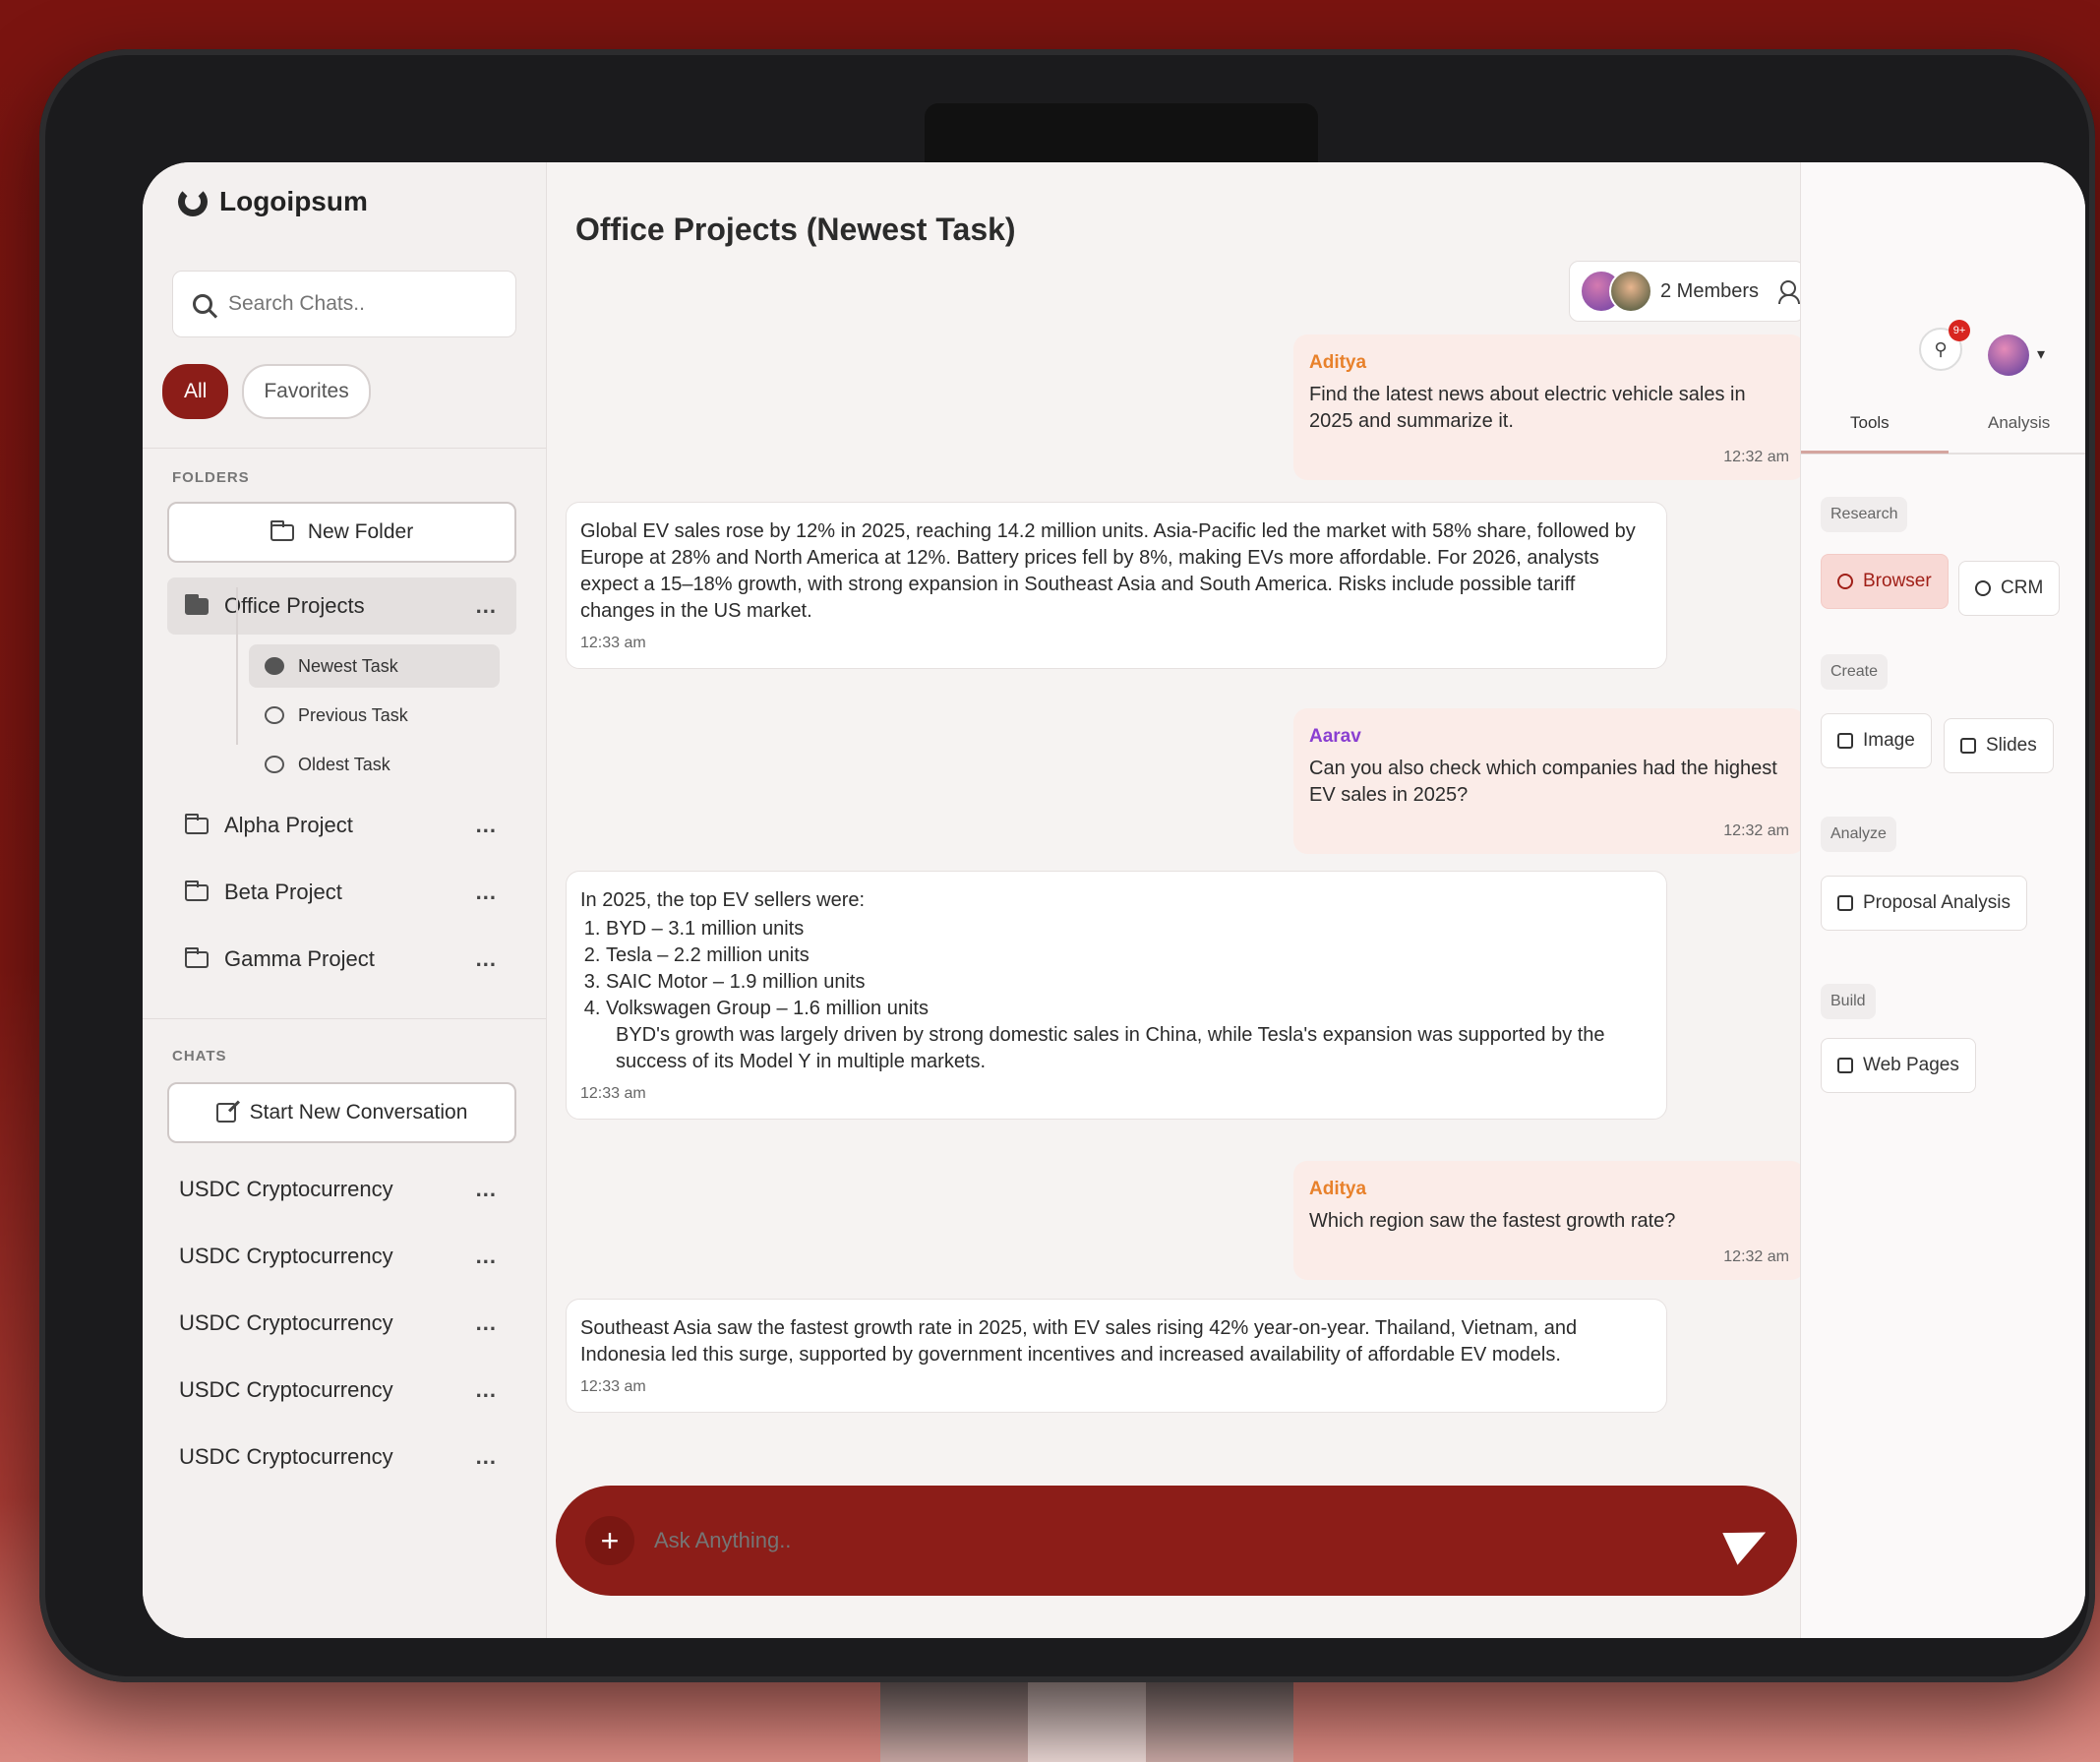 This screenshot has width=2100, height=1762. What do you see at coordinates (344, 1018) in the screenshot?
I see `divider` at bounding box center [344, 1018].